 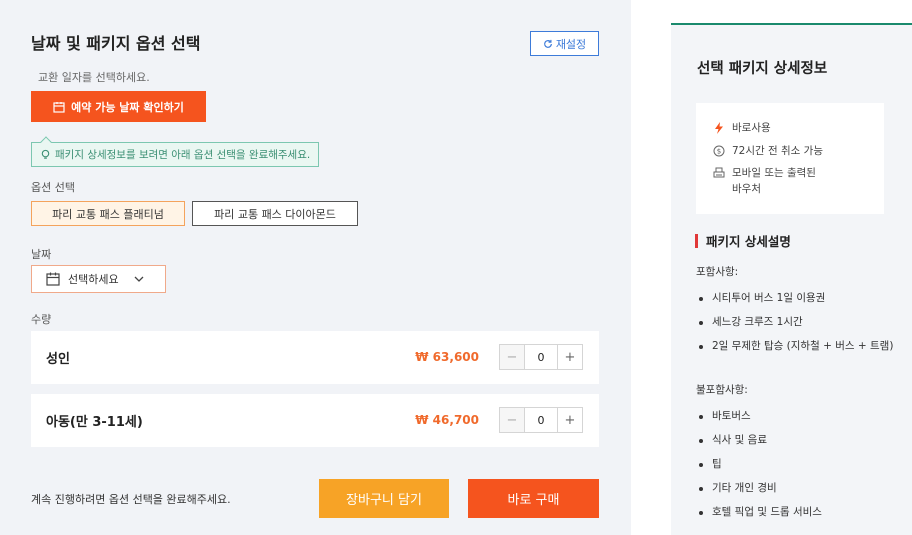 I want to click on qty-row-adult: 성인 ₩ 63,600 − 0 +, so click(x=315, y=357).